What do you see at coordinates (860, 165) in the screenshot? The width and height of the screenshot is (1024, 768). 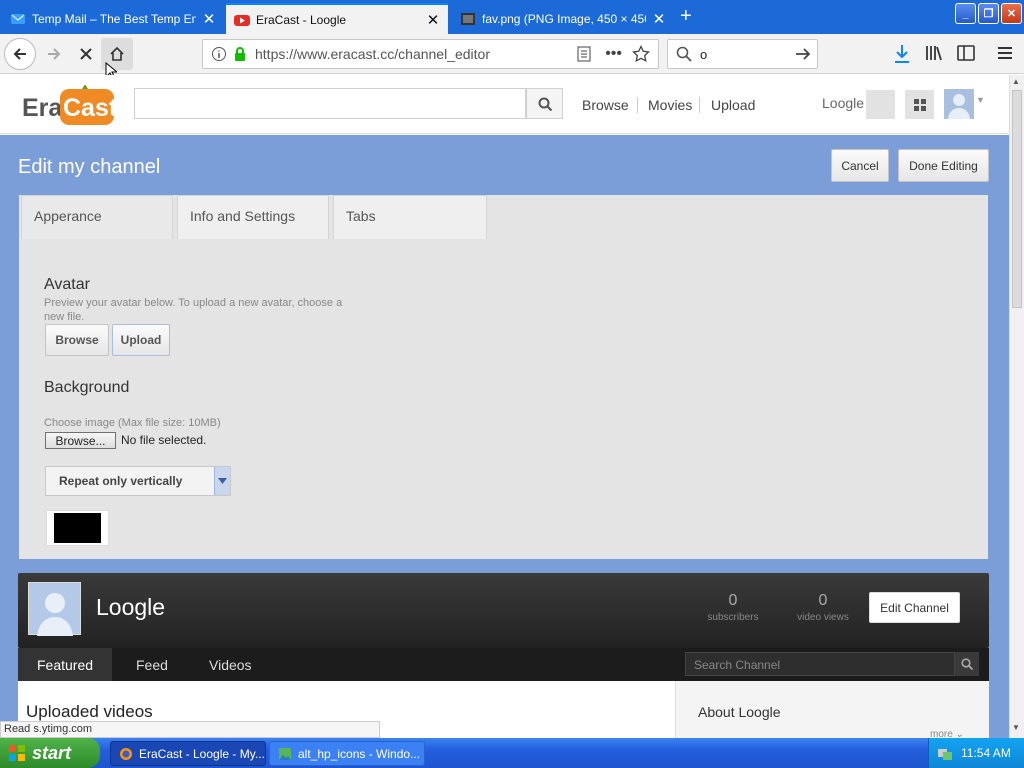 I see `cancel-button: Cancel` at bounding box center [860, 165].